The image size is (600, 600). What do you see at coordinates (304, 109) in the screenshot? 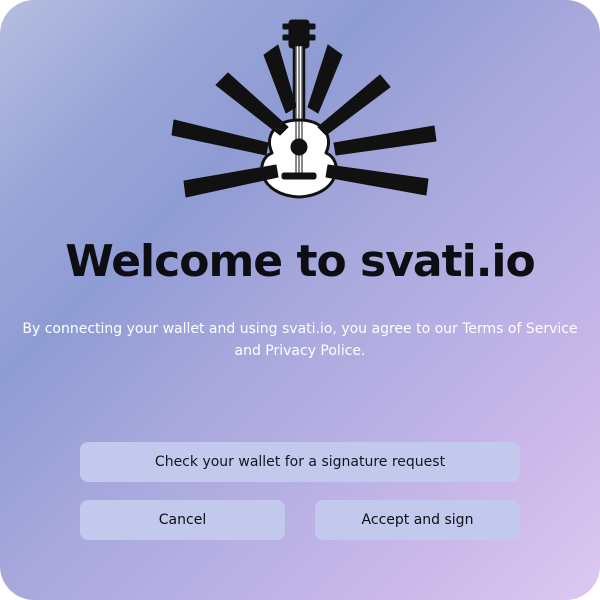
I see `guitar-with-hands-logo-icon` at bounding box center [304, 109].